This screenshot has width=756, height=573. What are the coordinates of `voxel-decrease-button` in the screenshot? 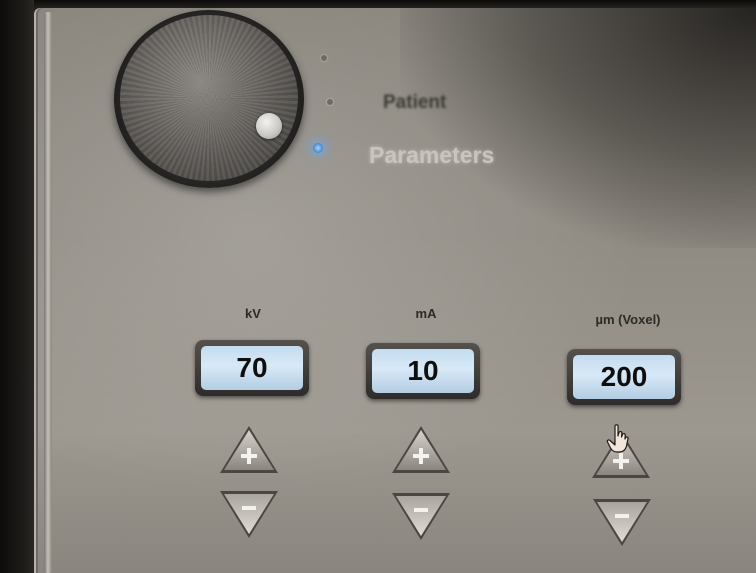 It's located at (622, 523).